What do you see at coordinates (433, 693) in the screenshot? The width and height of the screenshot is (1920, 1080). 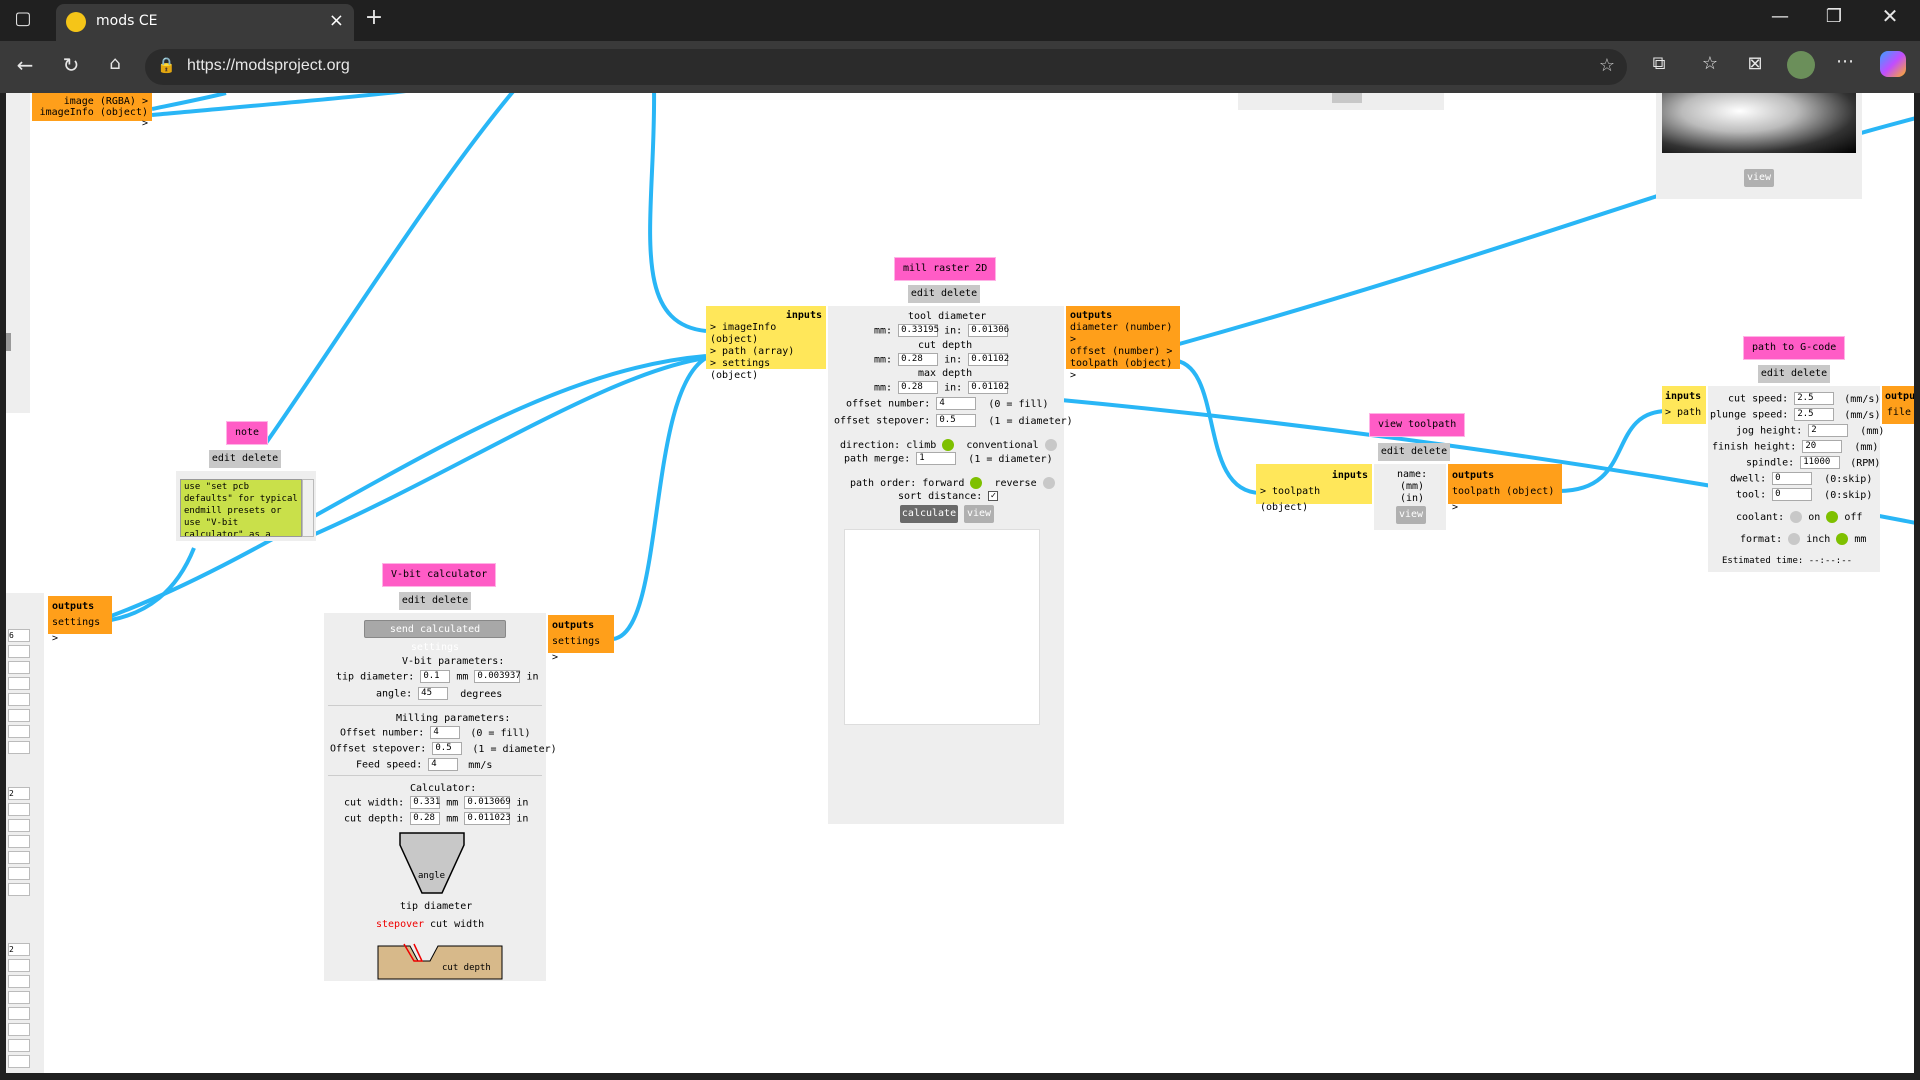 I see `angle-input: 45` at bounding box center [433, 693].